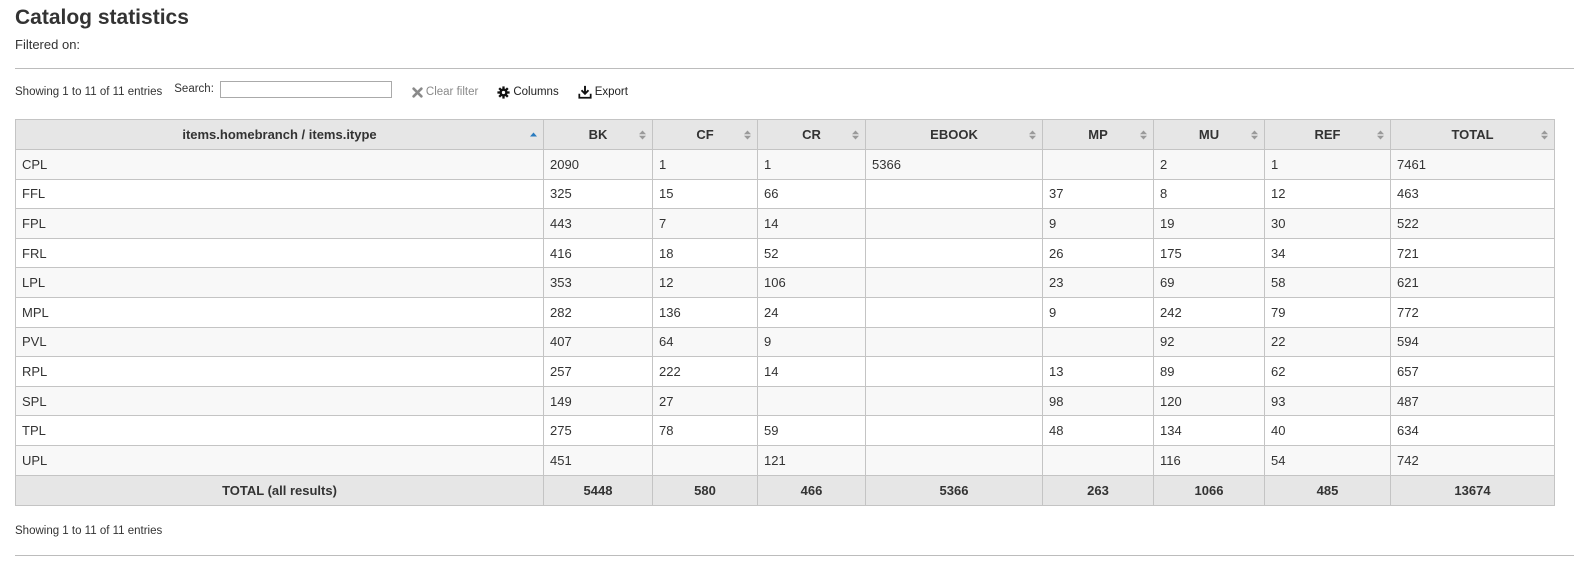 The image size is (1590, 579). I want to click on column-header-total: TOTAL, so click(1472, 134).